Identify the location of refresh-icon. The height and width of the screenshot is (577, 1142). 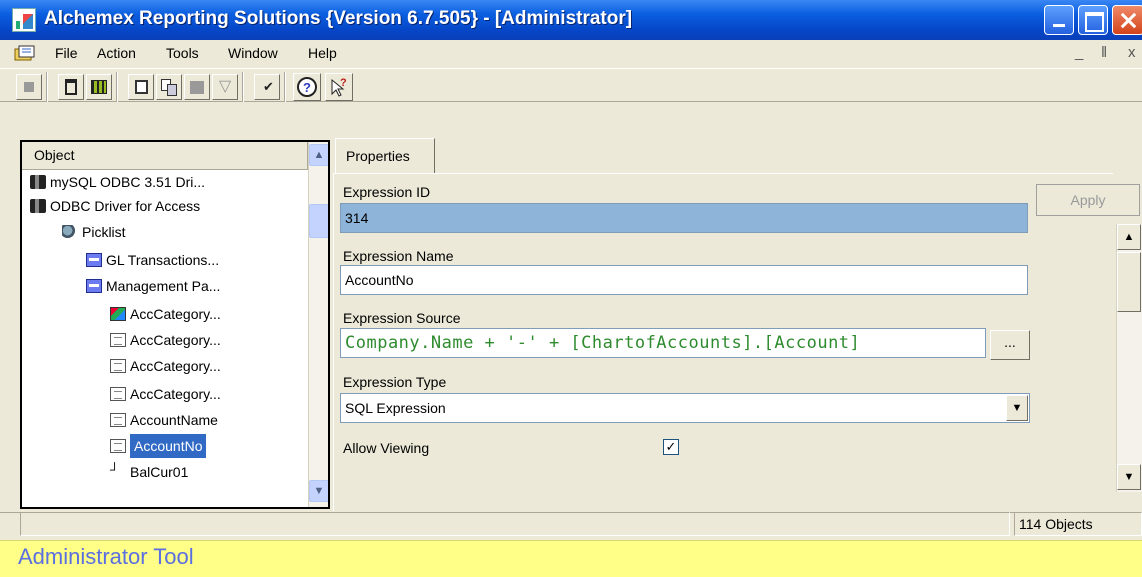
(141, 87).